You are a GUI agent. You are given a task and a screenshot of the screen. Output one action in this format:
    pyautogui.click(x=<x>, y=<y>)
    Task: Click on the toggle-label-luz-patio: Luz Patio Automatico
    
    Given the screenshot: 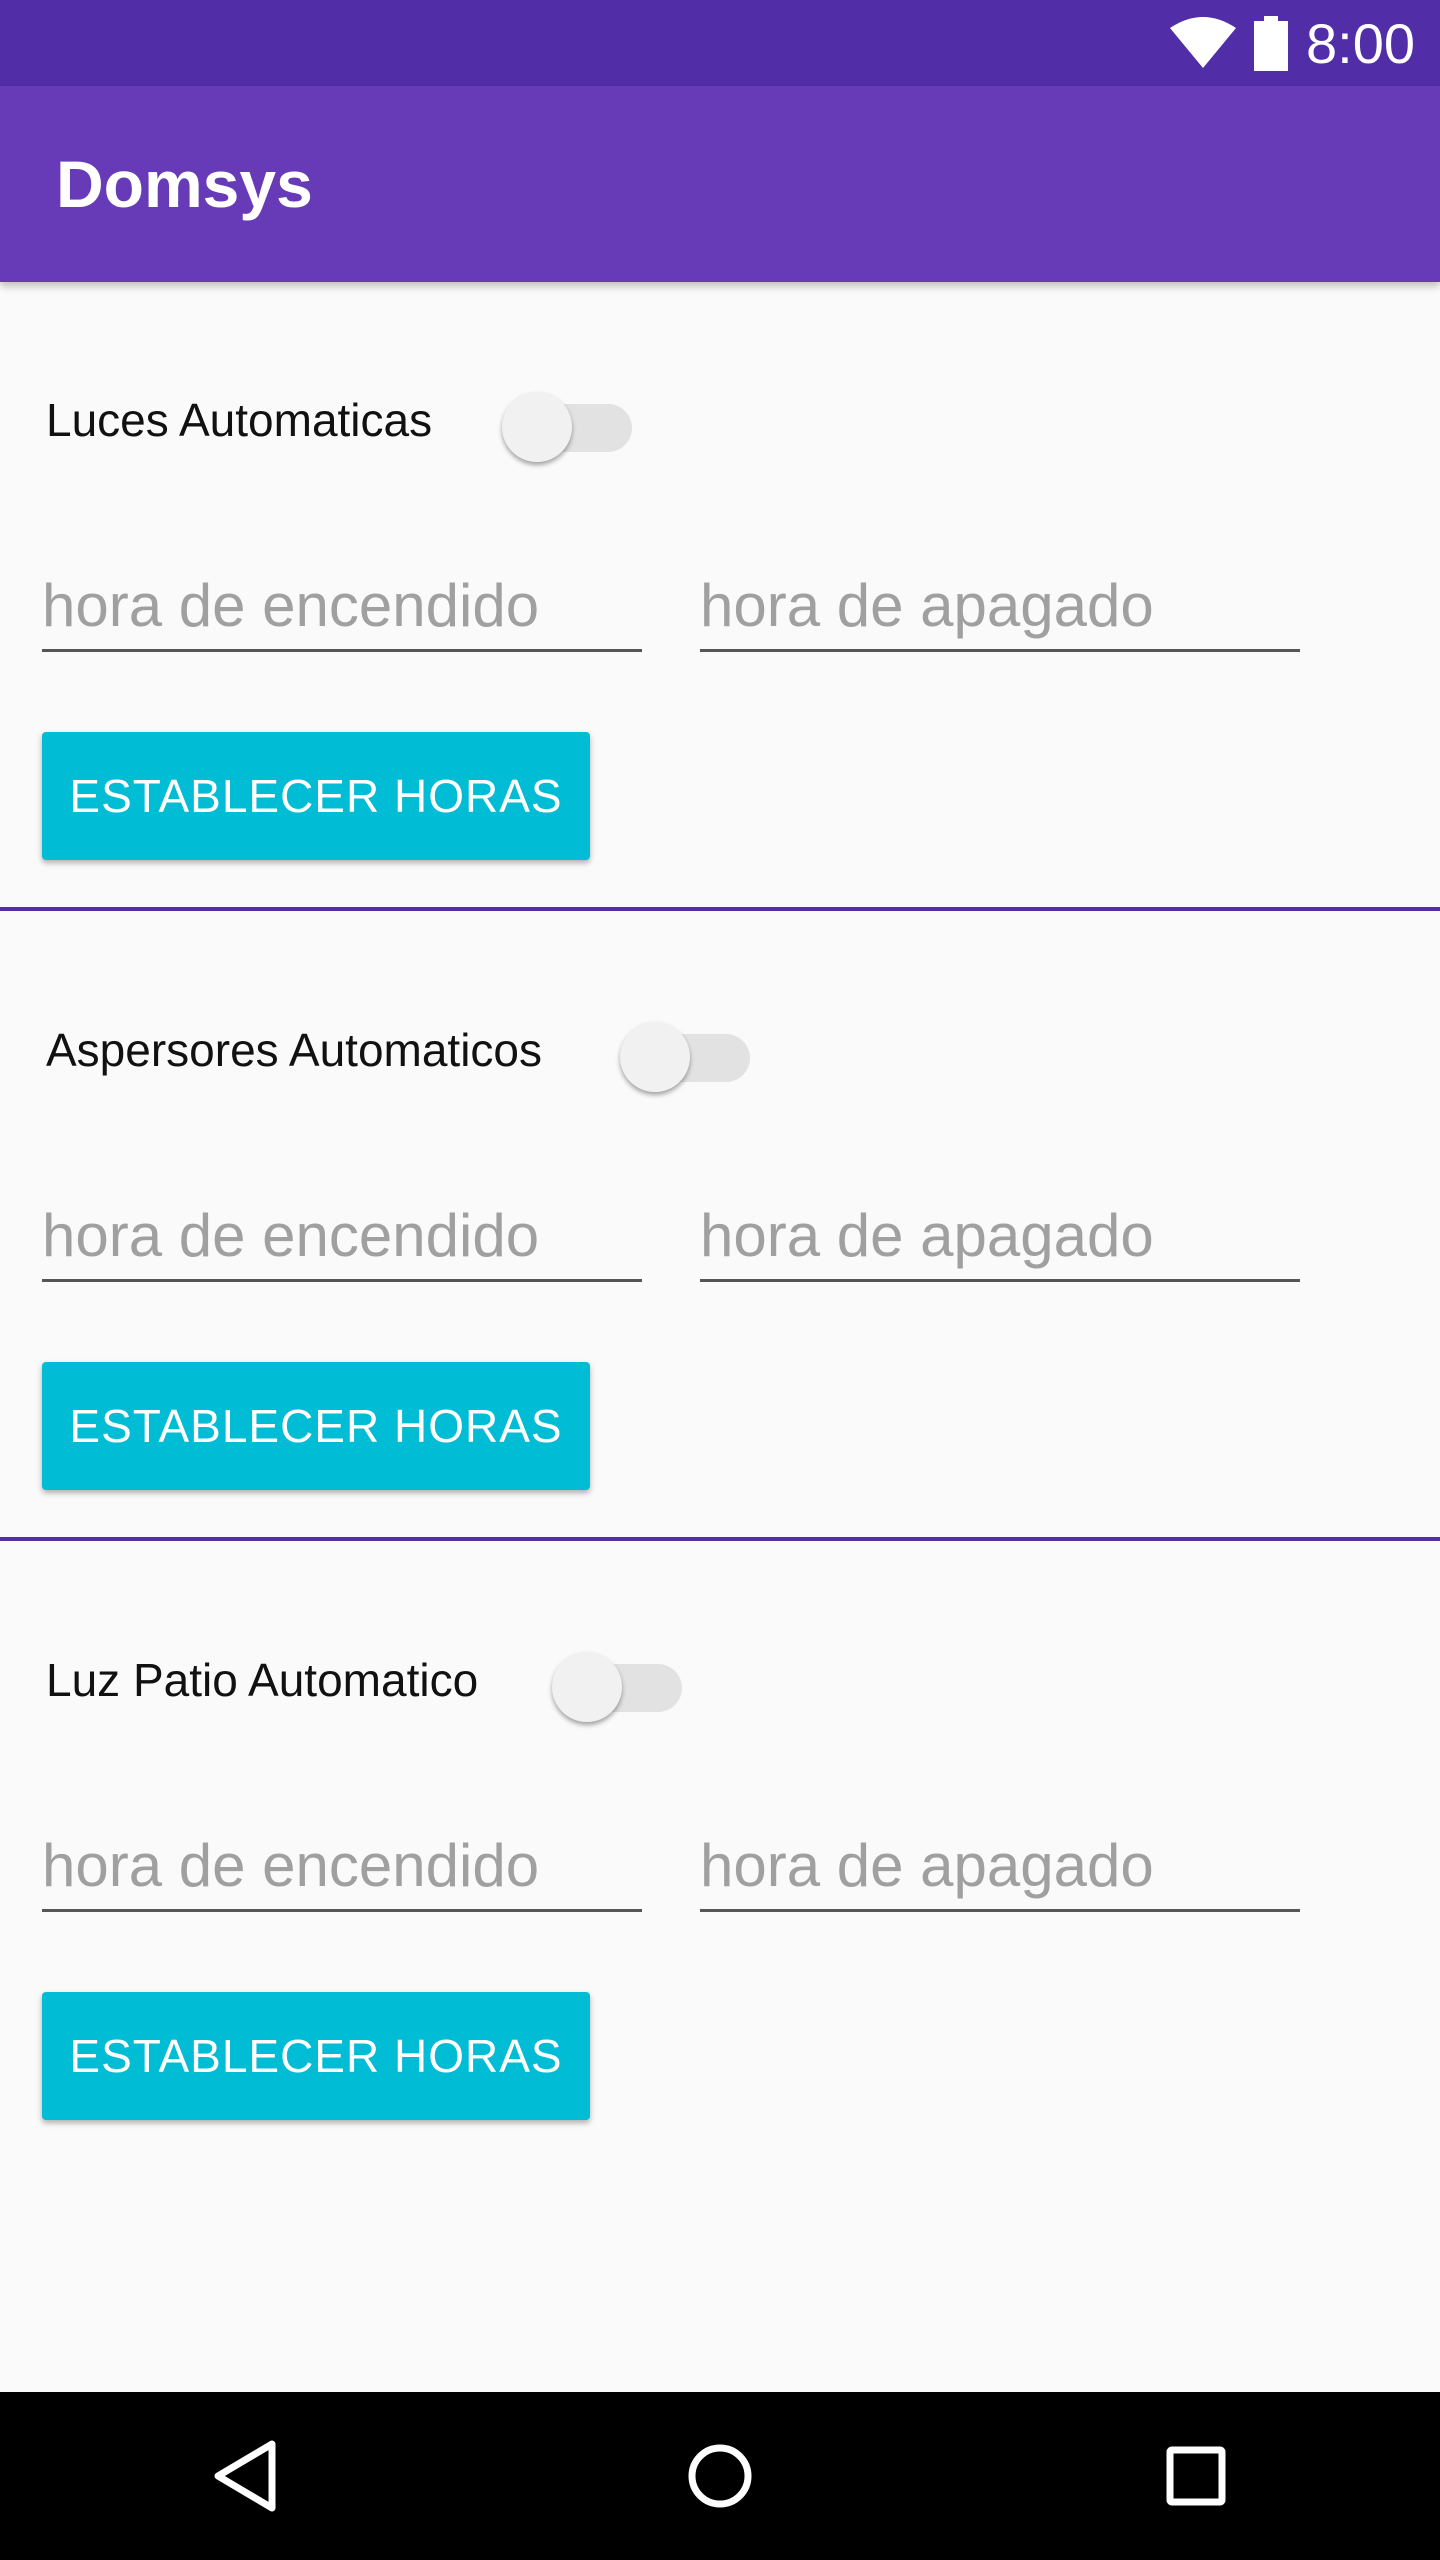 What is the action you would take?
    pyautogui.click(x=262, y=1680)
    